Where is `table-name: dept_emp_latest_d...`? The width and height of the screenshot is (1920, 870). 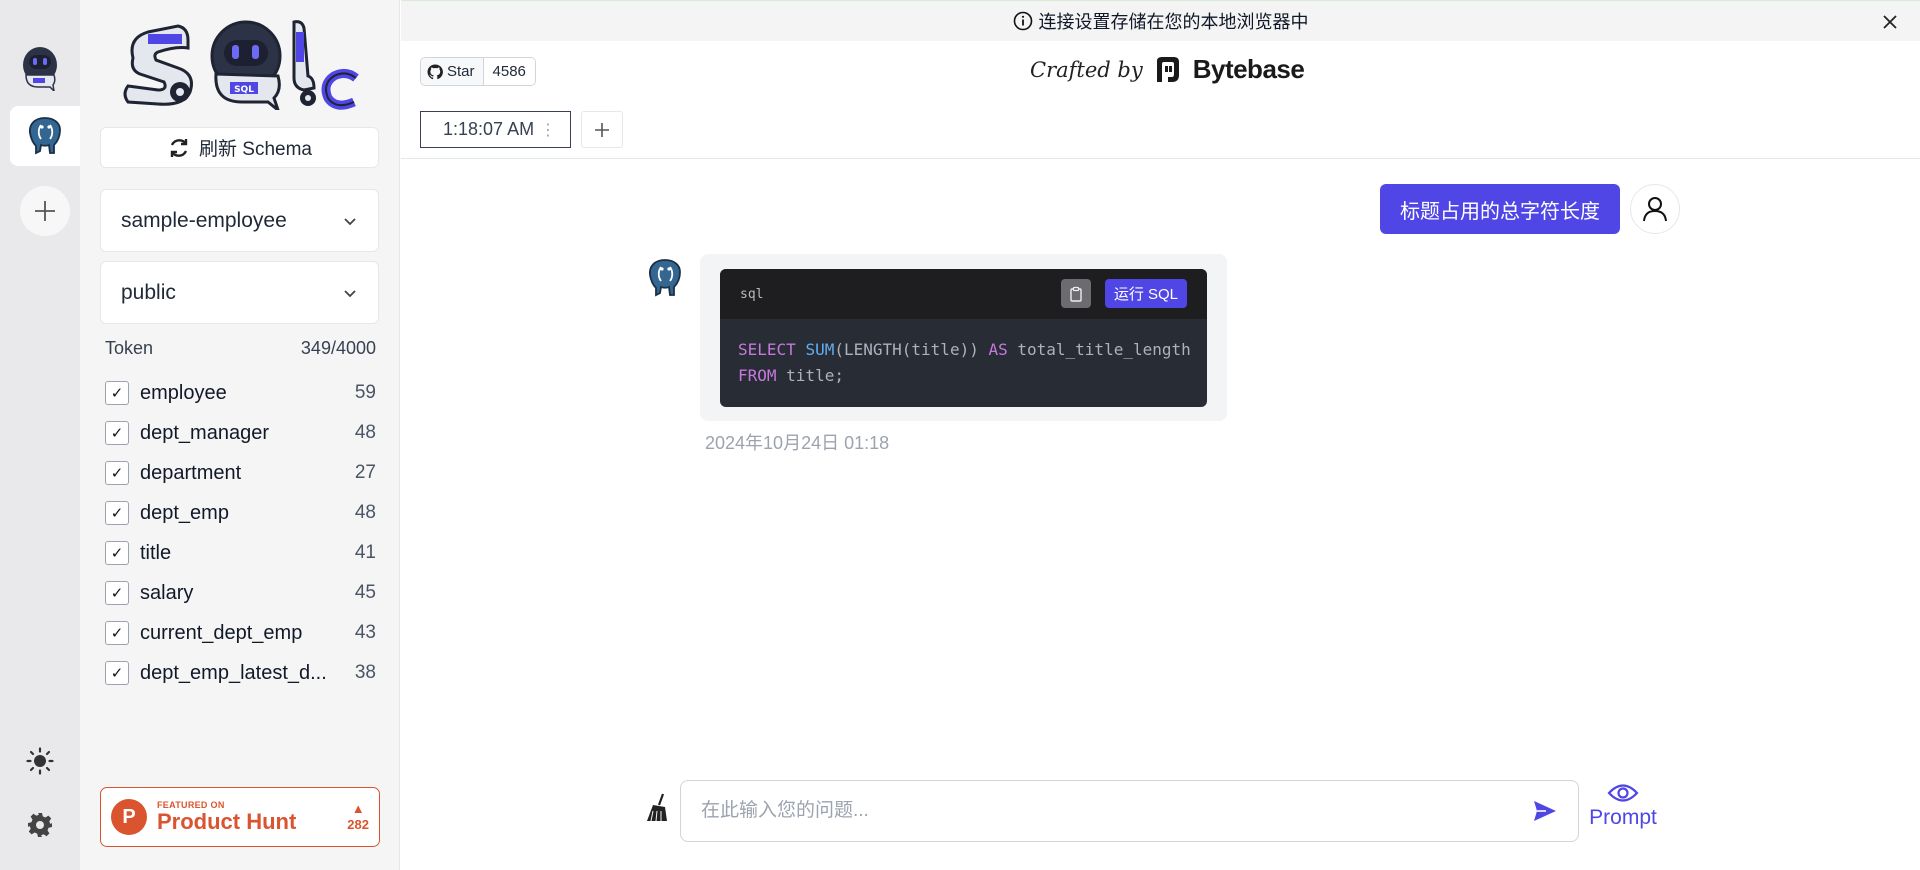
table-name: dept_emp_latest_d... is located at coordinates (233, 672).